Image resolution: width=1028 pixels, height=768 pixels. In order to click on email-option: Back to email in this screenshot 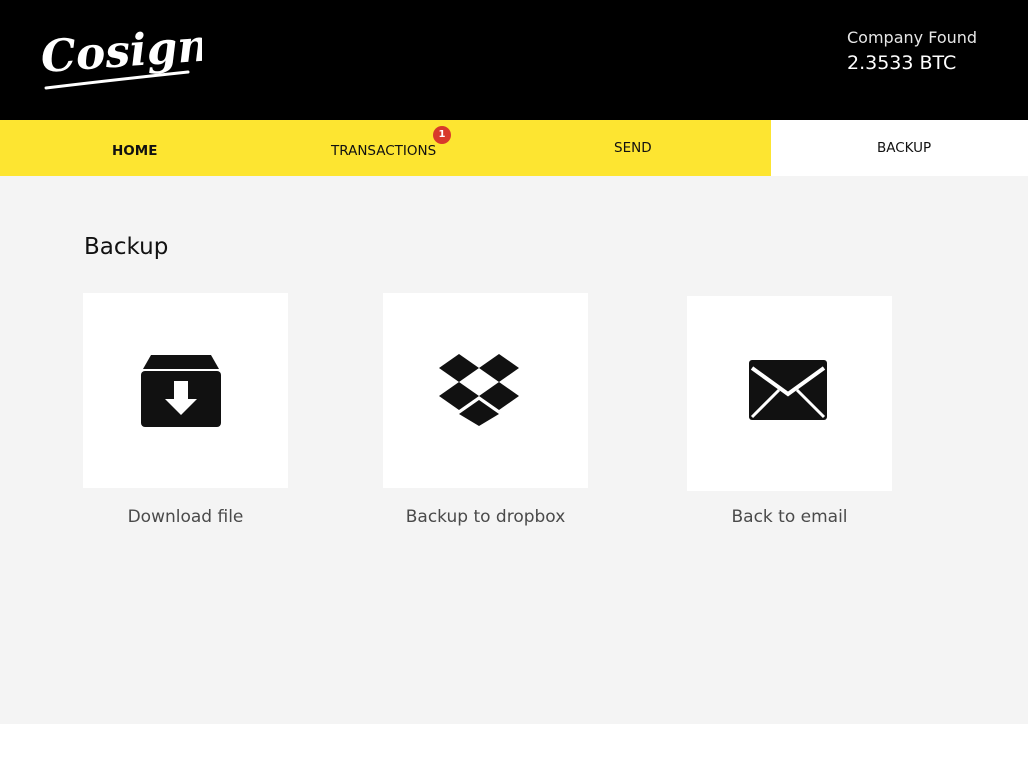, I will do `click(789, 411)`.